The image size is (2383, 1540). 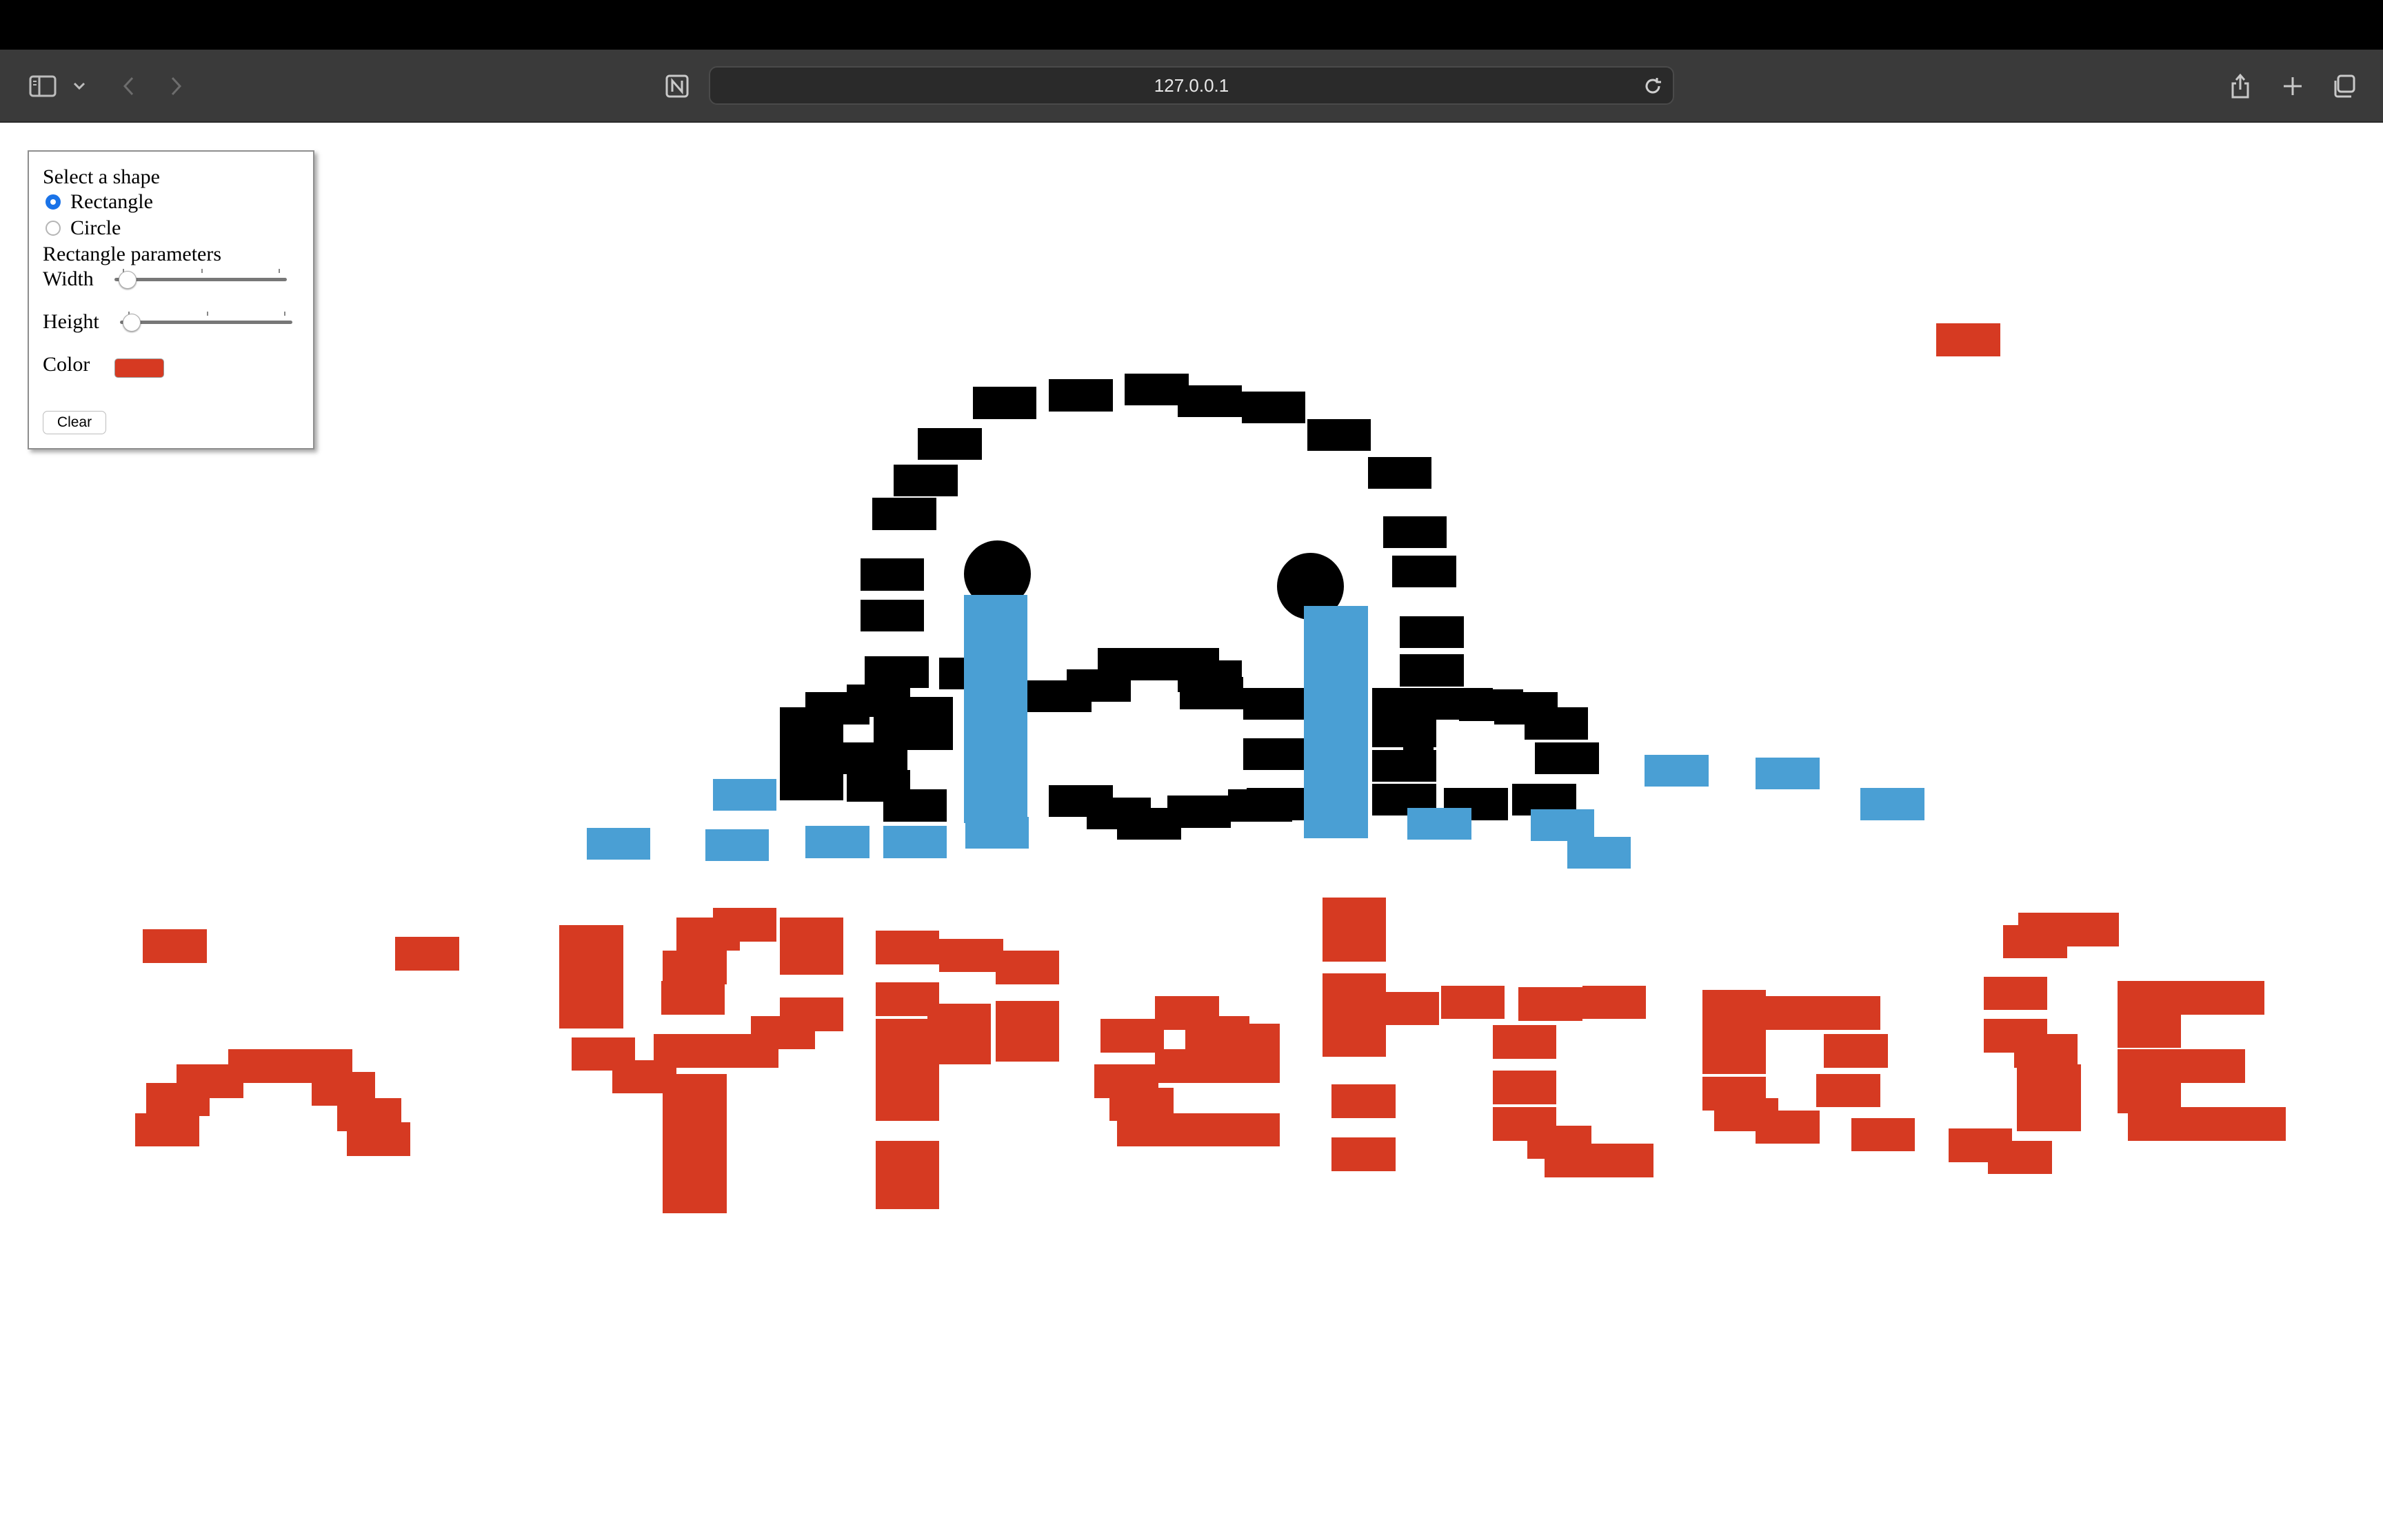 I want to click on rectangle-option-label: Rectangle, so click(x=111, y=202).